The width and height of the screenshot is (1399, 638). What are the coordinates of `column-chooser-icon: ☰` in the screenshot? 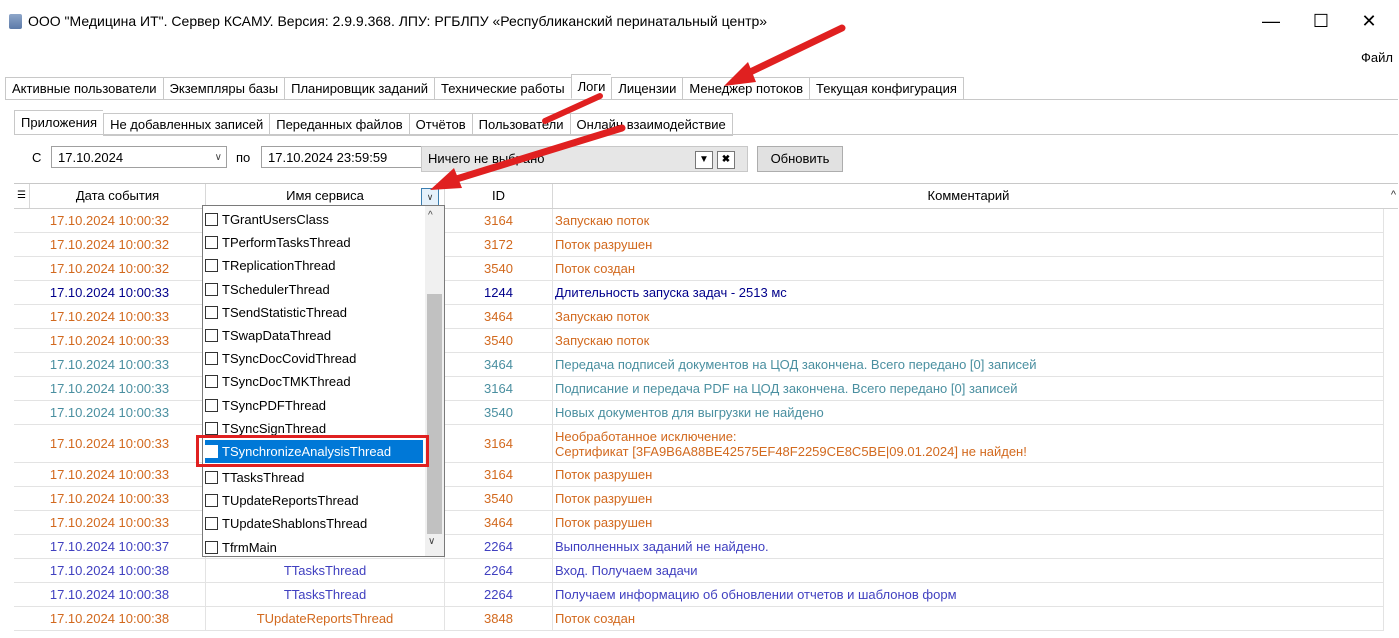 It's located at (22, 196).